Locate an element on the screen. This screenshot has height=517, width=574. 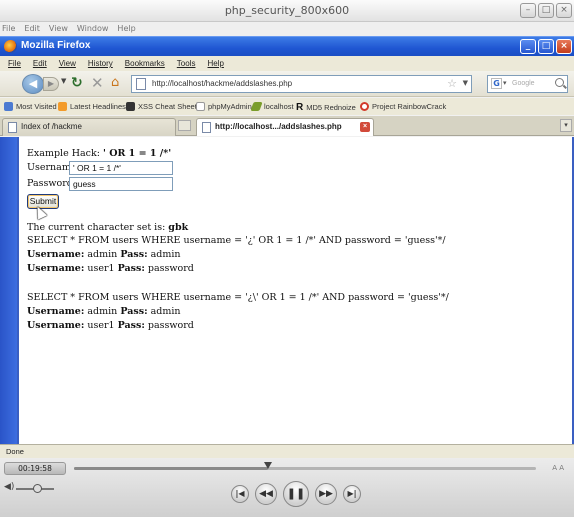
vm-window-controls: – □ × is located at coordinates (546, 10).